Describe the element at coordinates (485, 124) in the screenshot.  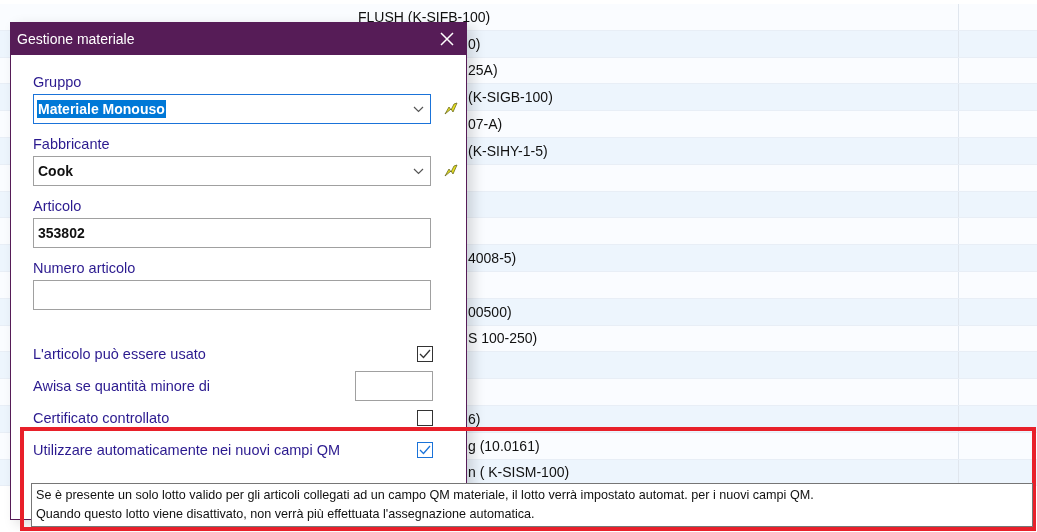
I see `table-cell: 07-A)` at that location.